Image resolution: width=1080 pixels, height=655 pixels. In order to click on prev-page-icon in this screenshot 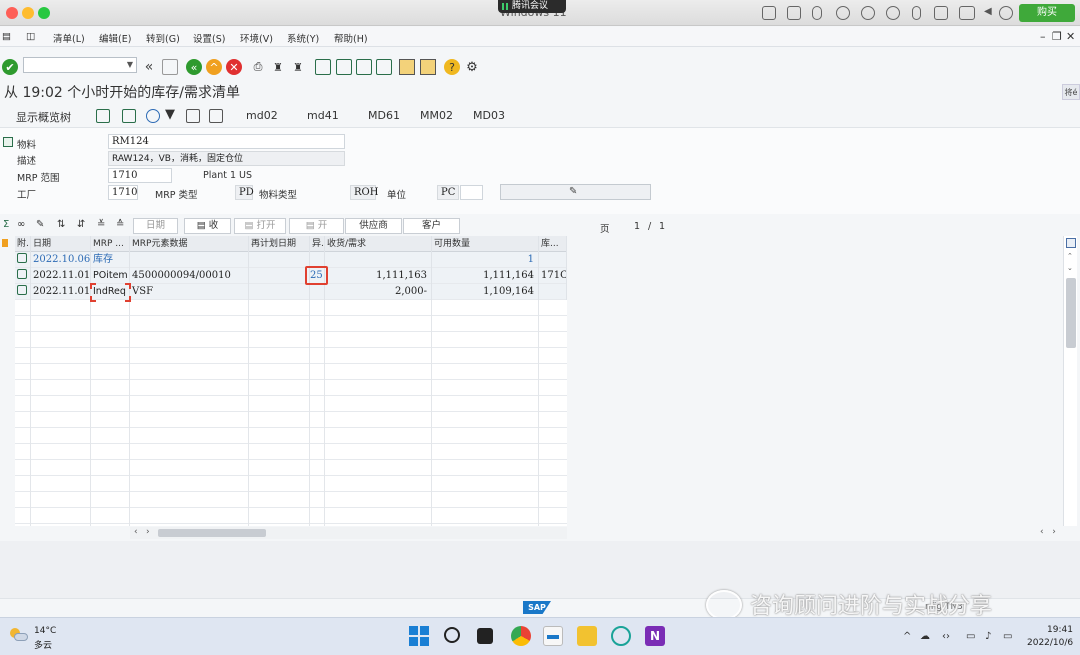, I will do `click(344, 67)`.